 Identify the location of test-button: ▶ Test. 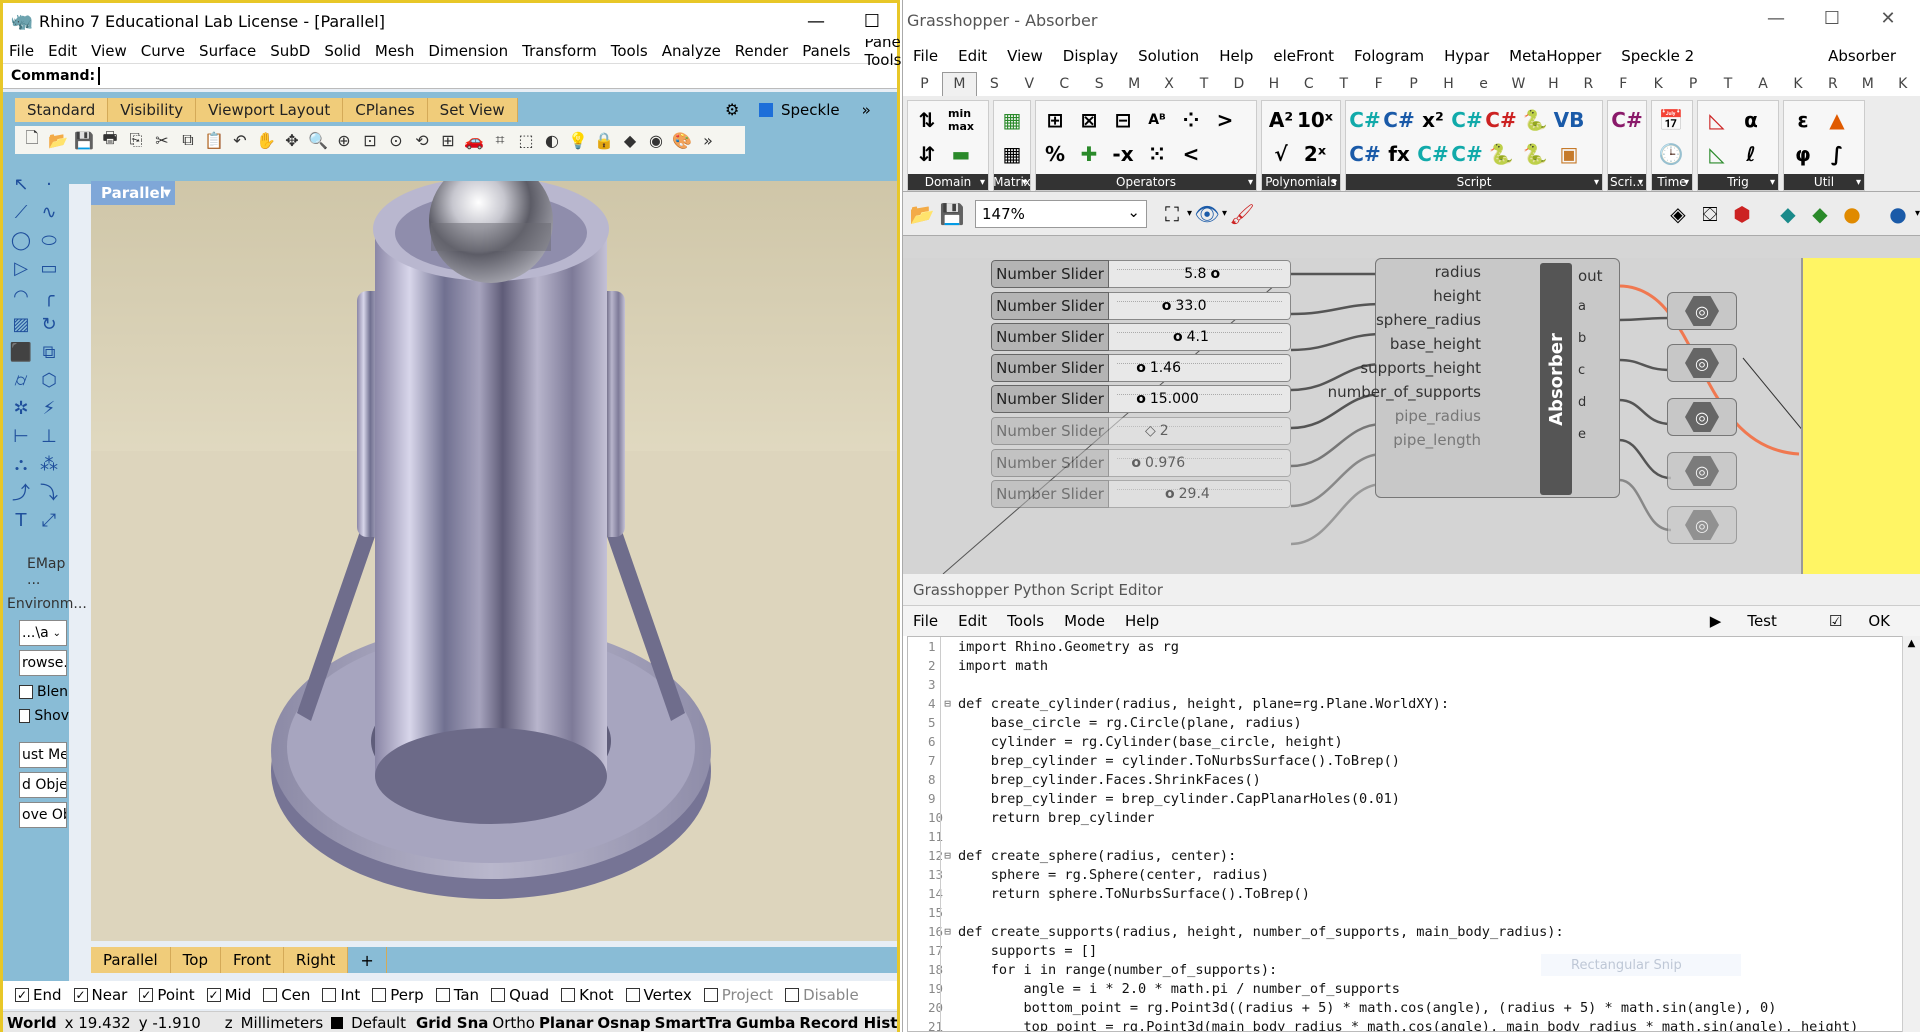
(1743, 621).